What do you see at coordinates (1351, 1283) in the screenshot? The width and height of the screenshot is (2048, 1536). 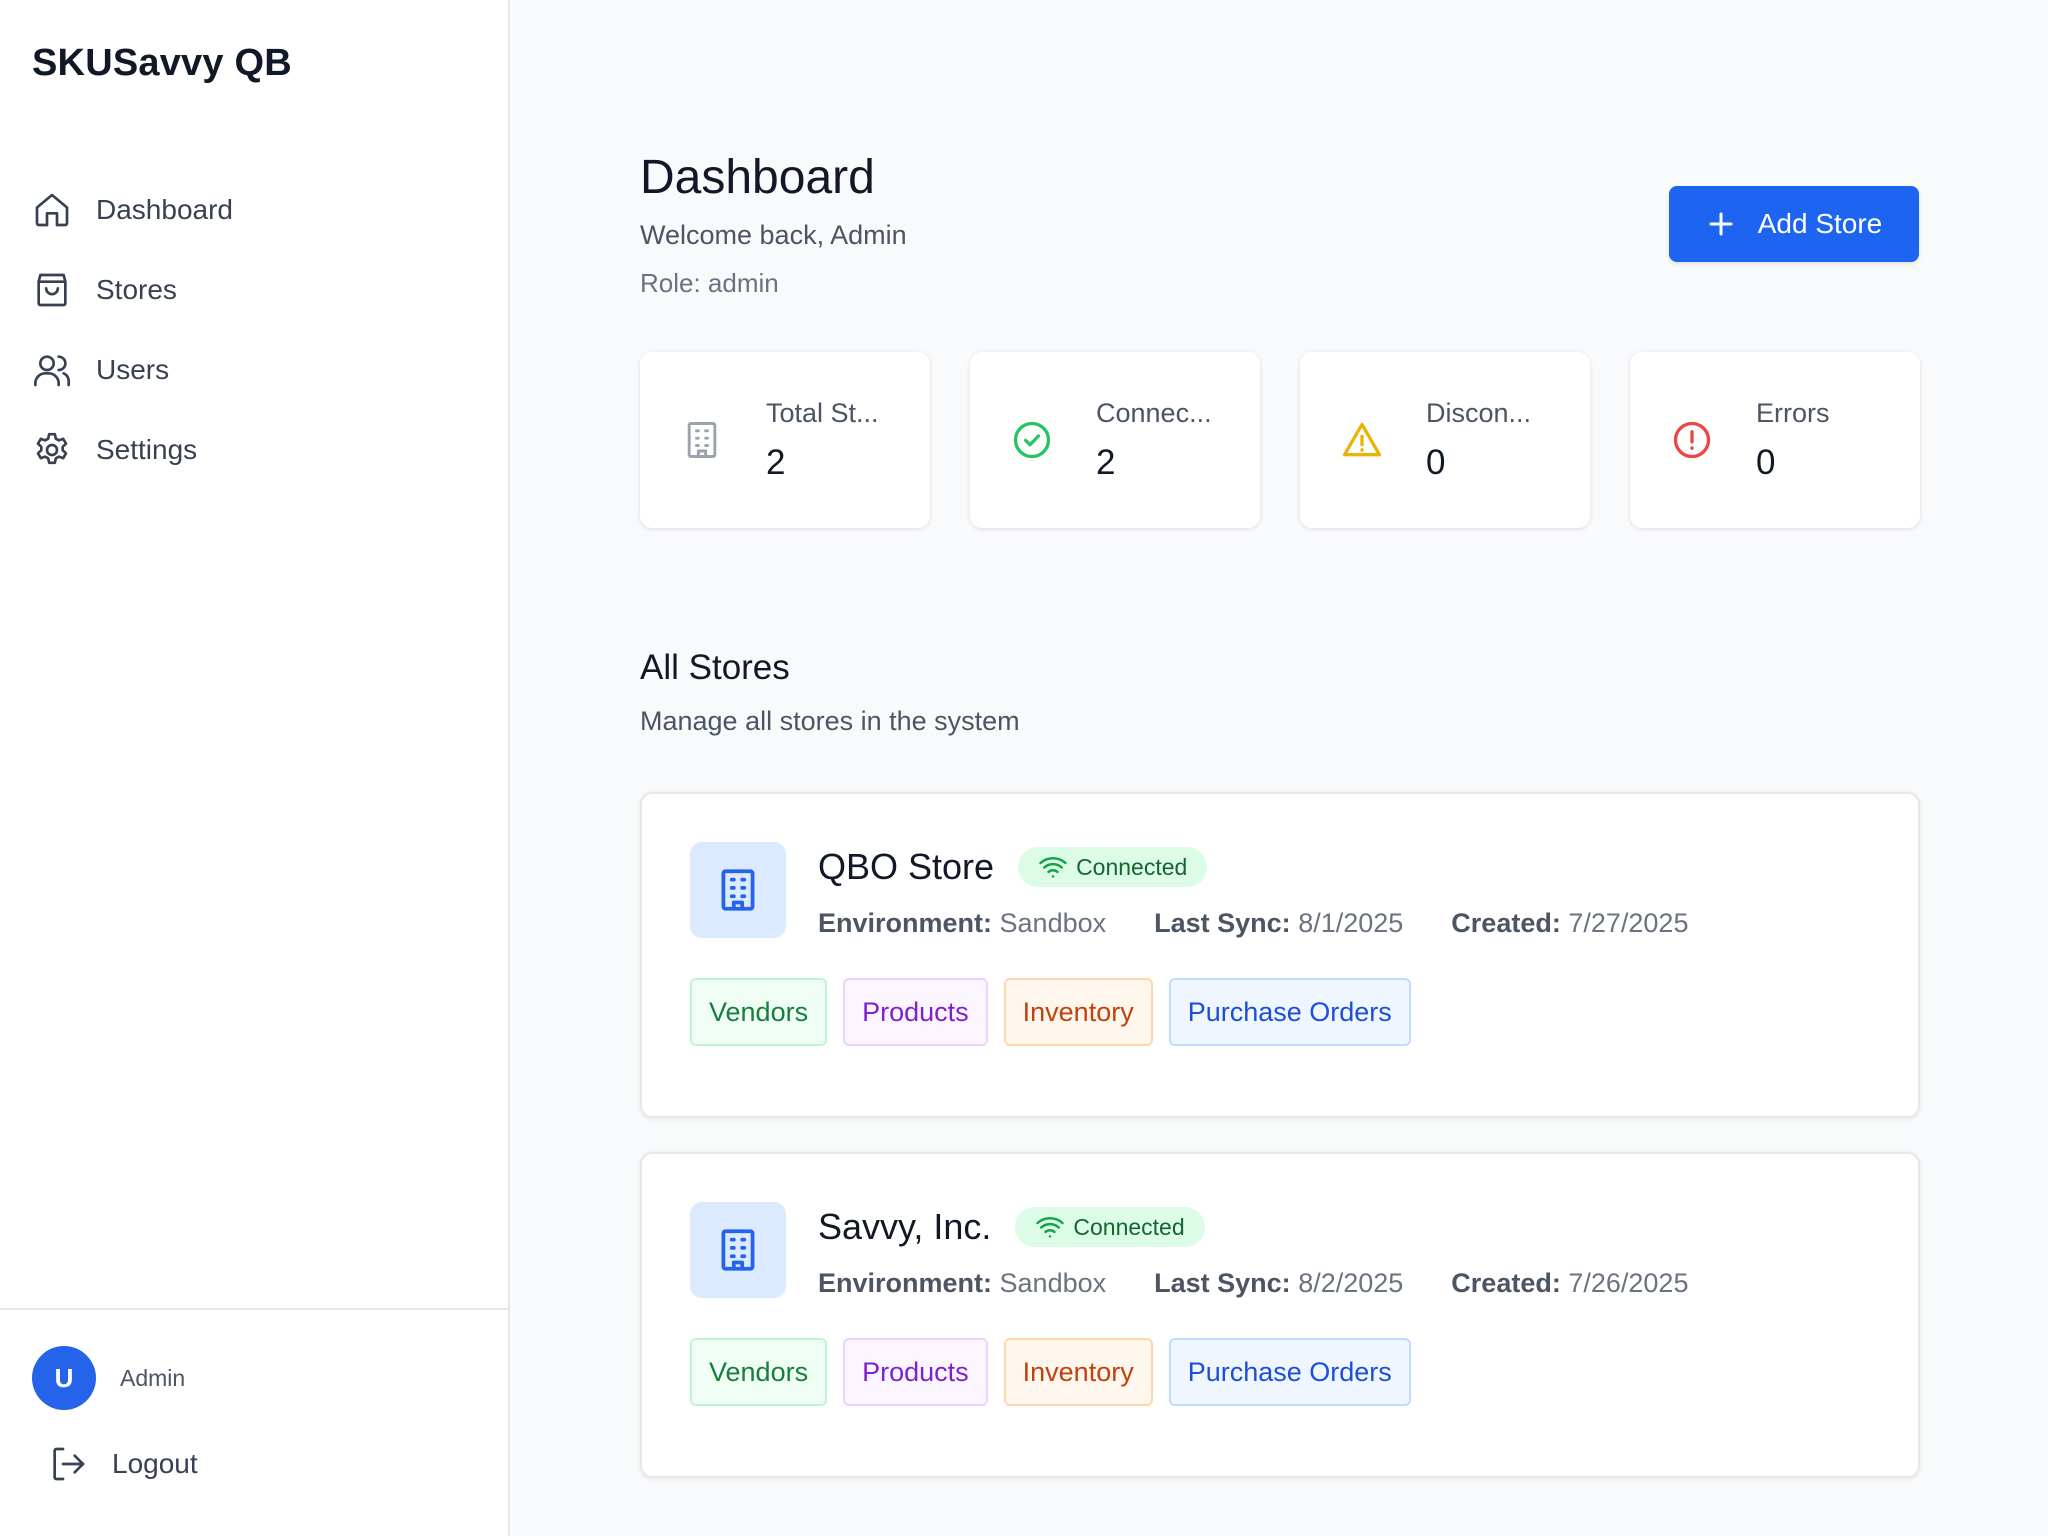 I see `last-sync-value: 8/2/2025` at bounding box center [1351, 1283].